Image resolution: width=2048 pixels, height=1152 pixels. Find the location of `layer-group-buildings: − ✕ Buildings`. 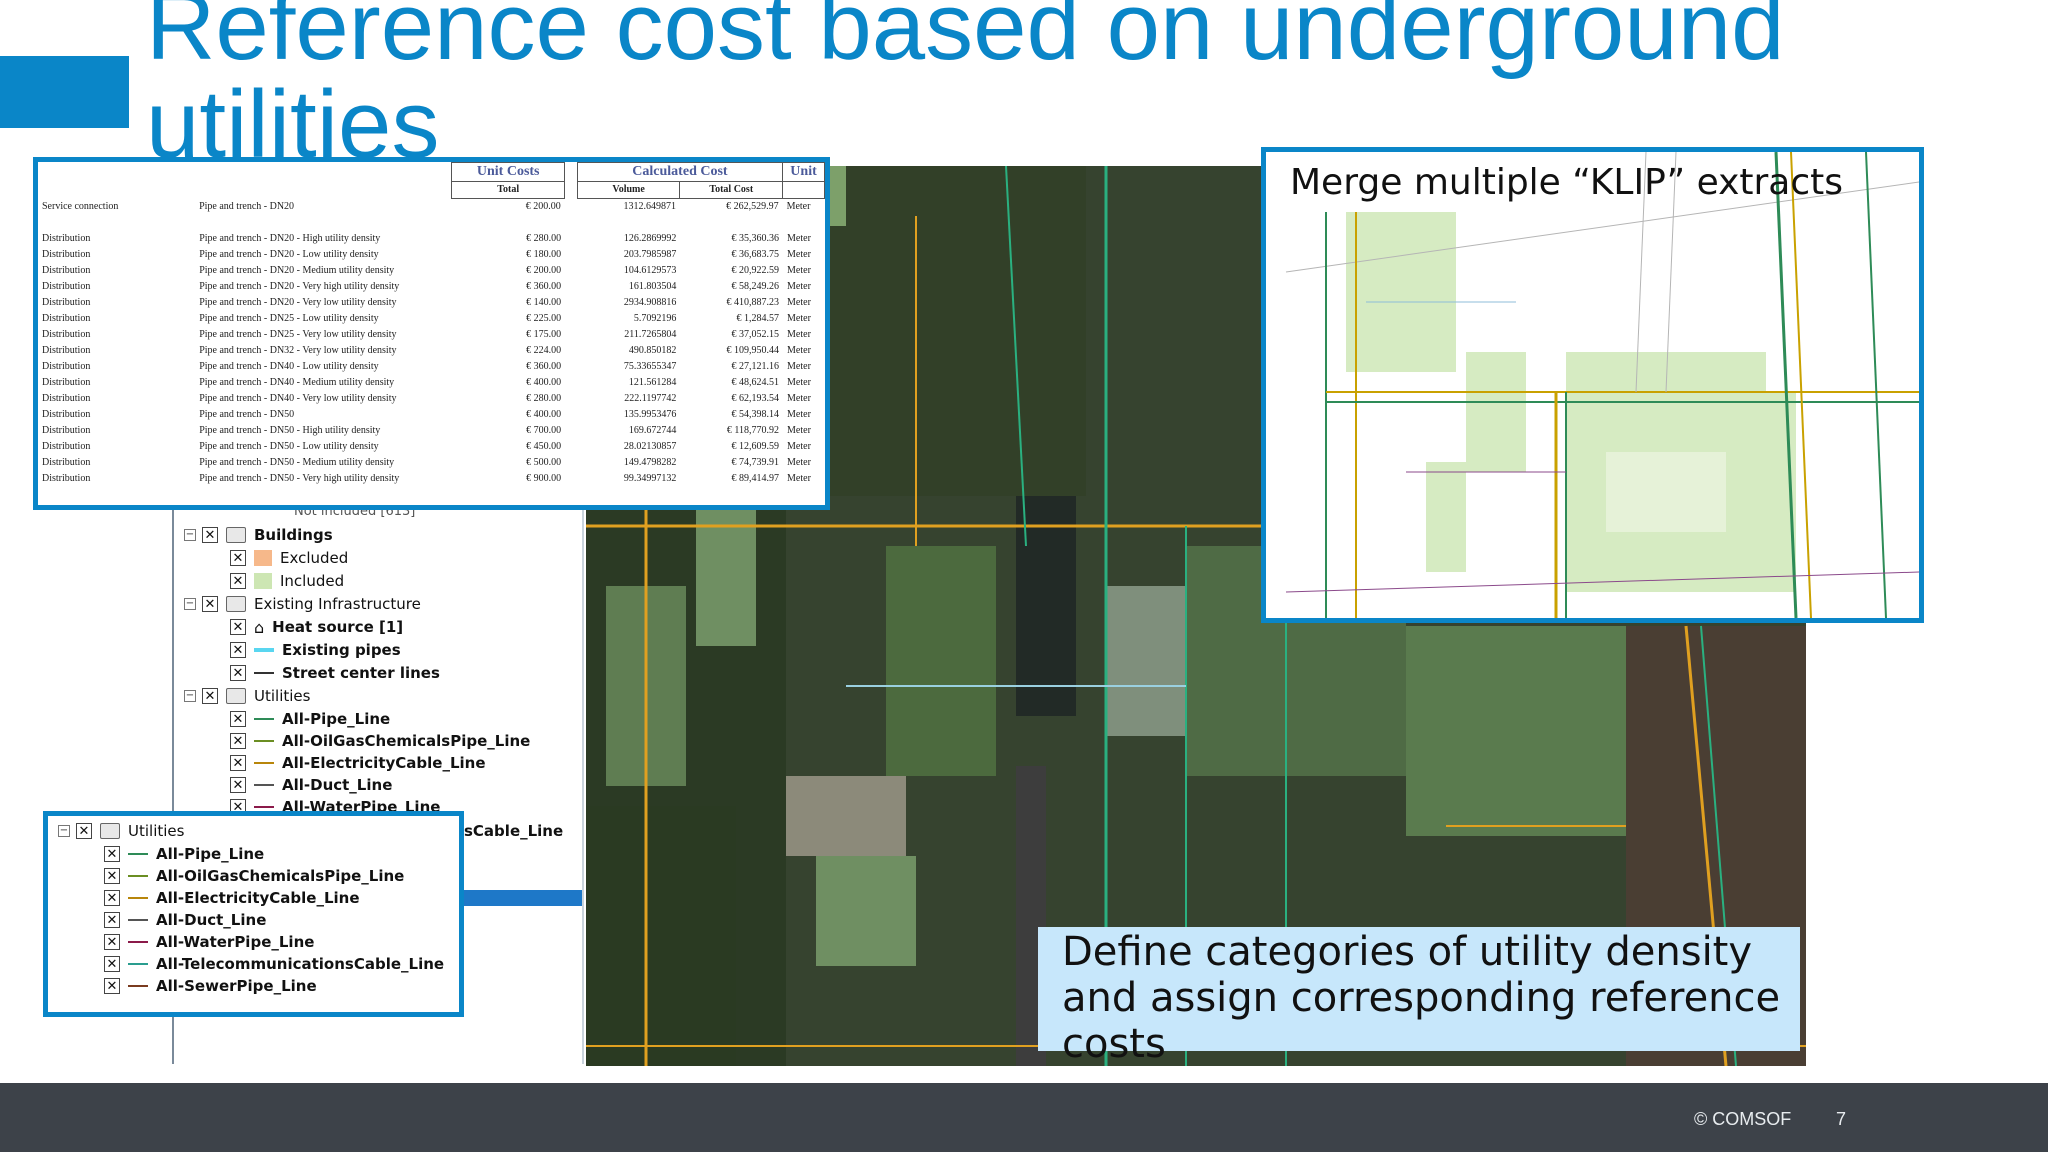

layer-group-buildings: − ✕ Buildings is located at coordinates (258, 535).